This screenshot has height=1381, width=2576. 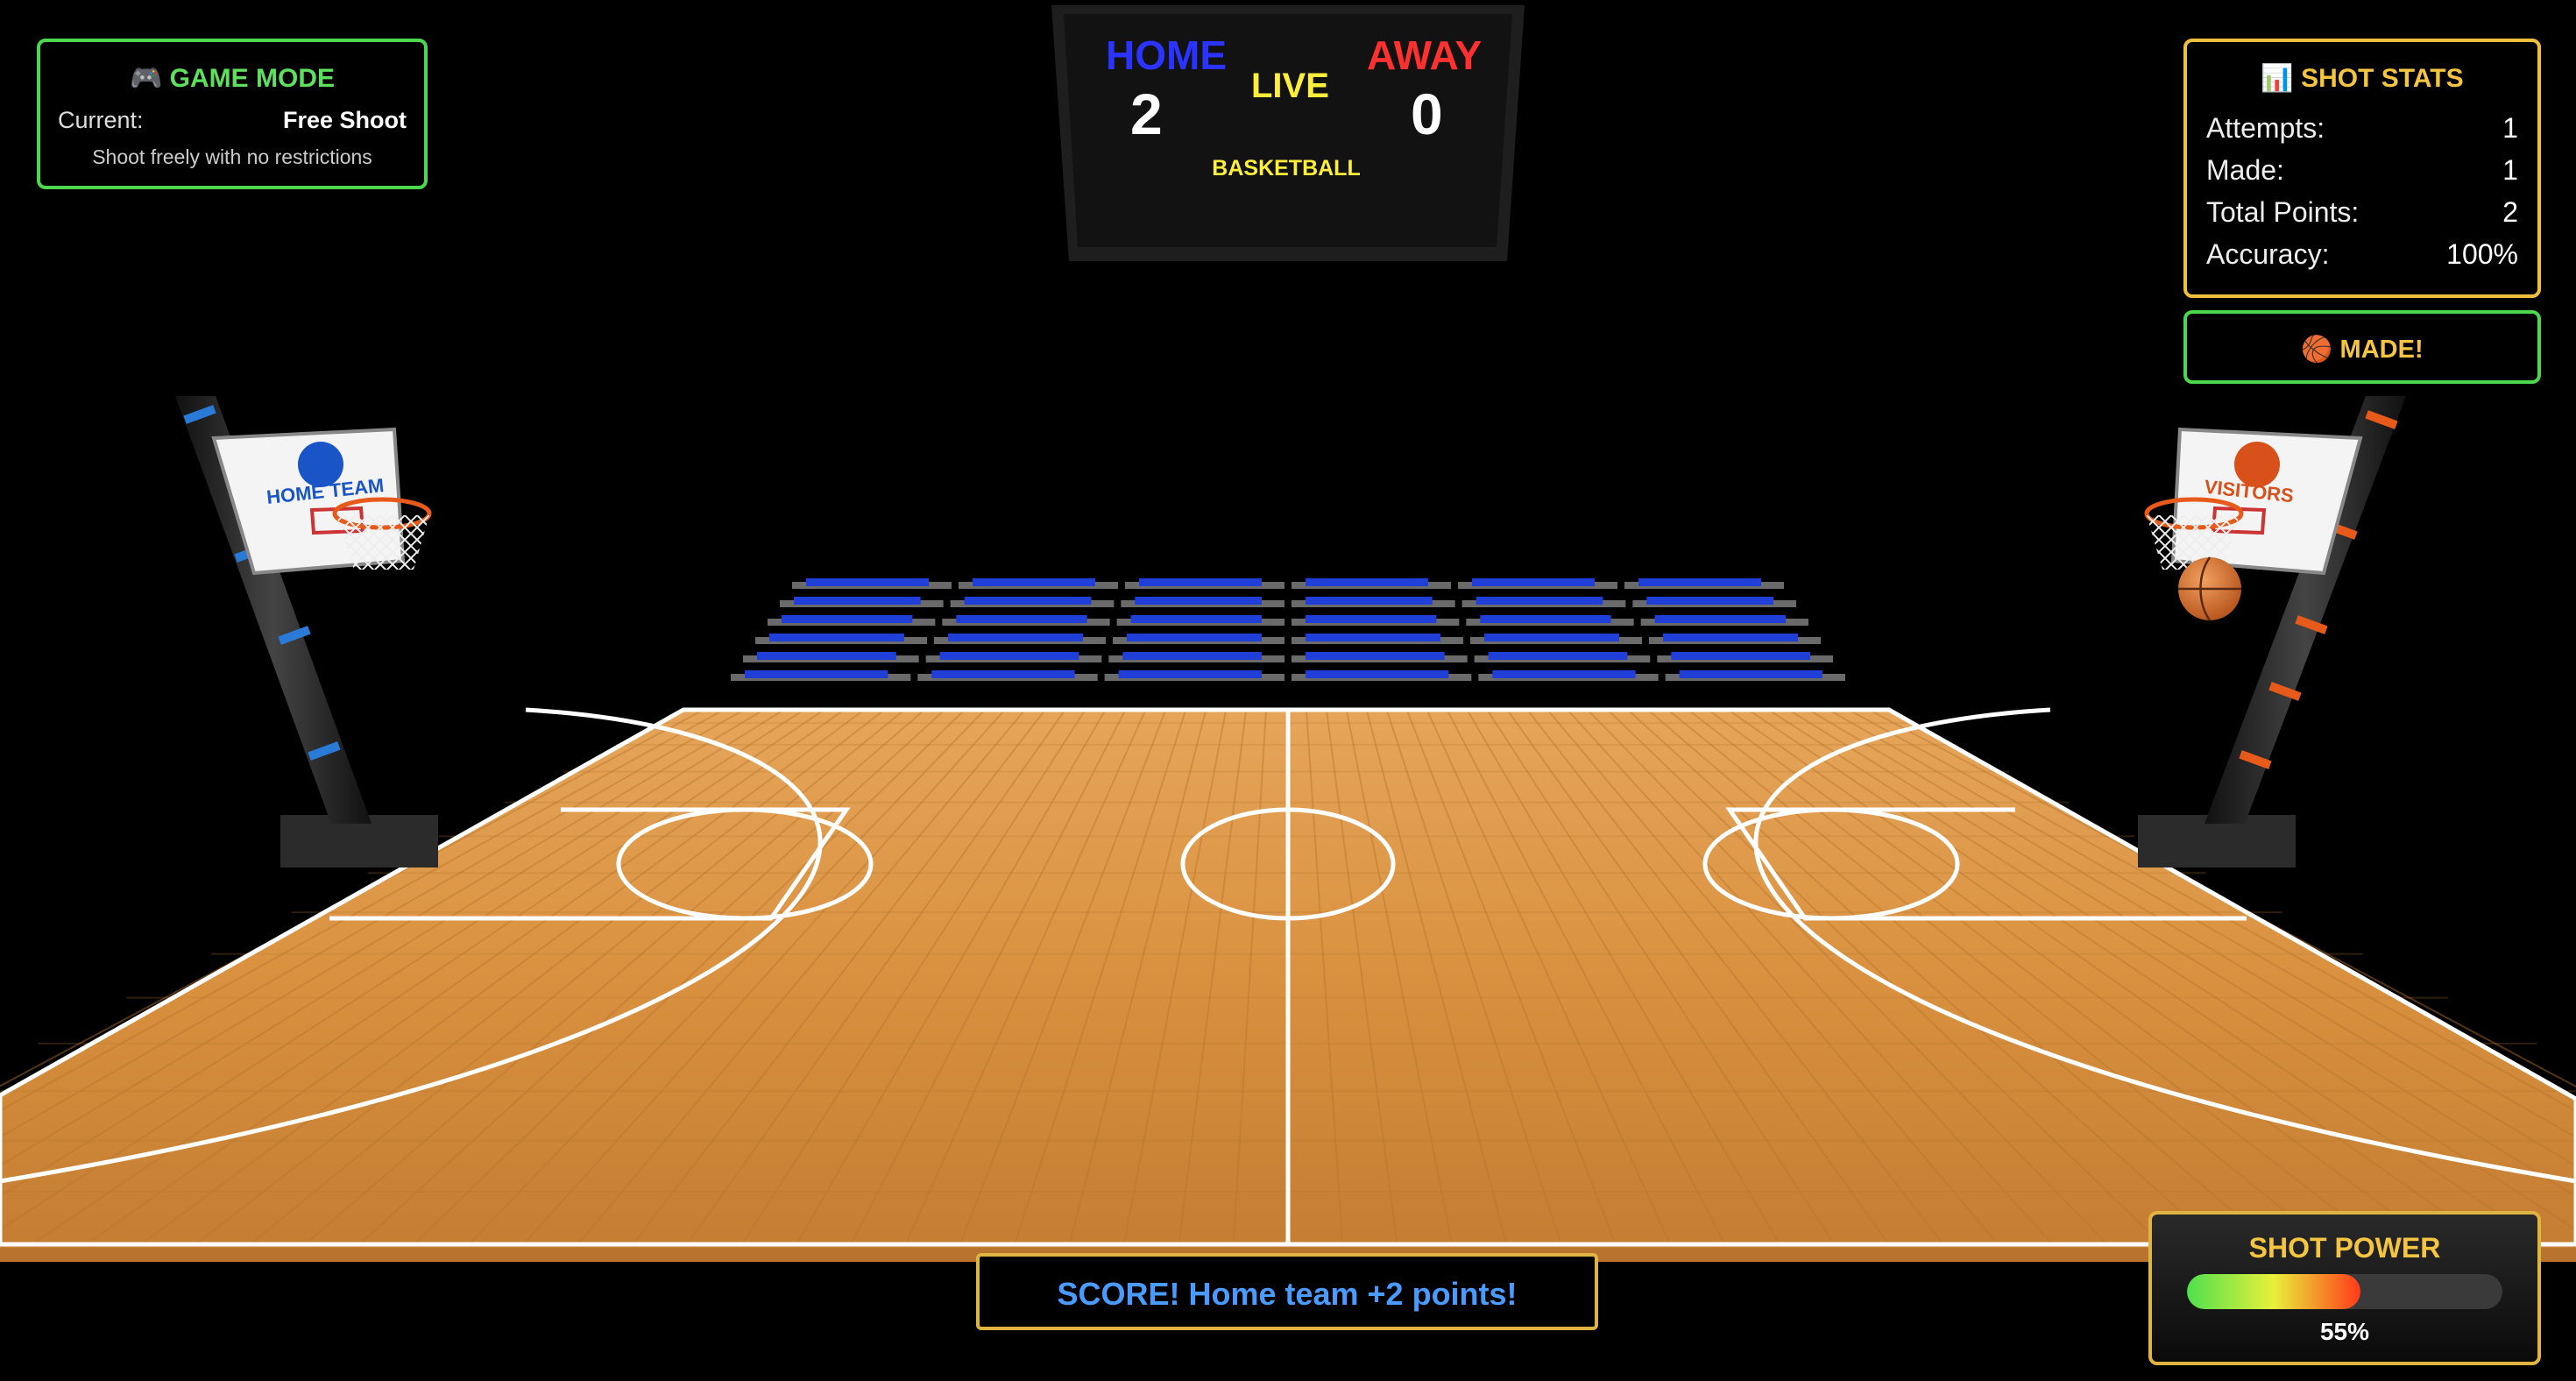 I want to click on away-team-label: AWAY, so click(x=1425, y=55).